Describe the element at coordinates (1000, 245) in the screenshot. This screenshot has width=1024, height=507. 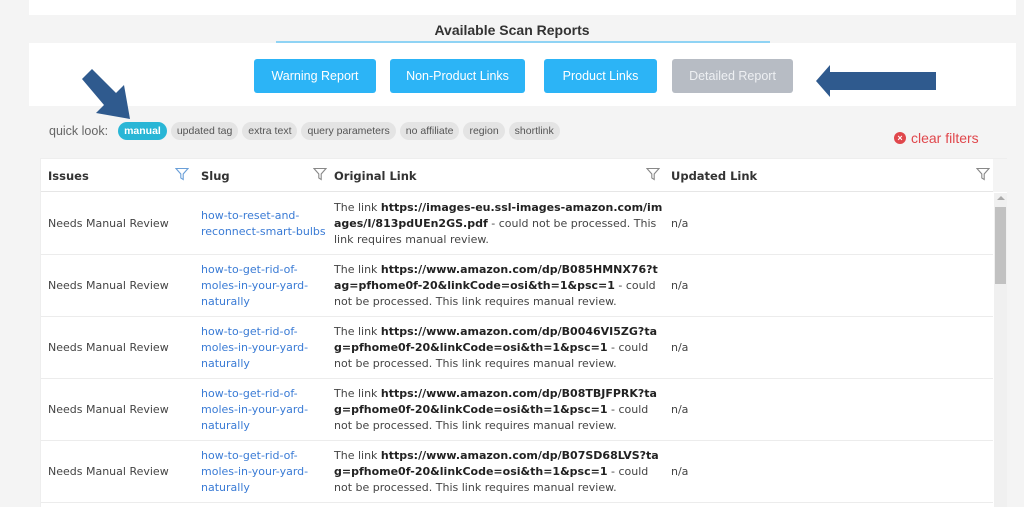
I see `scrollbar-thumb` at that location.